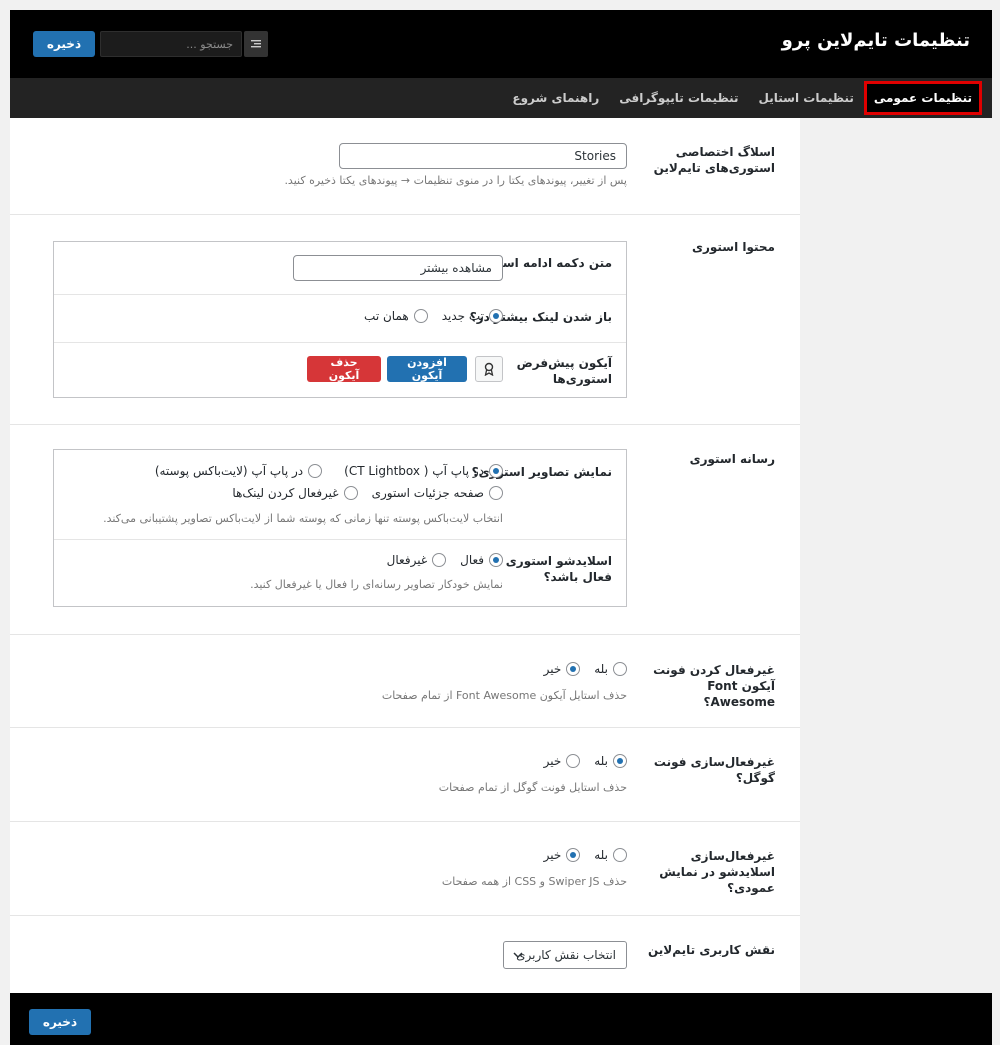 The image size is (1000, 1045). Describe the element at coordinates (518, 955) in the screenshot. I see `chevron-down-icon` at that location.